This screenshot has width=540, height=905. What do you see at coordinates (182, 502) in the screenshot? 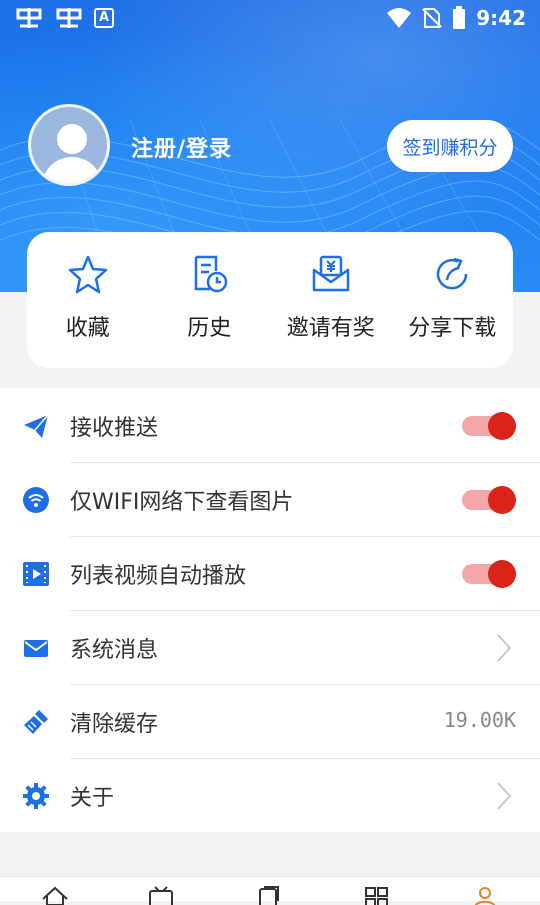
I see `setting-label: 仅WIFI网络下查看图片` at bounding box center [182, 502].